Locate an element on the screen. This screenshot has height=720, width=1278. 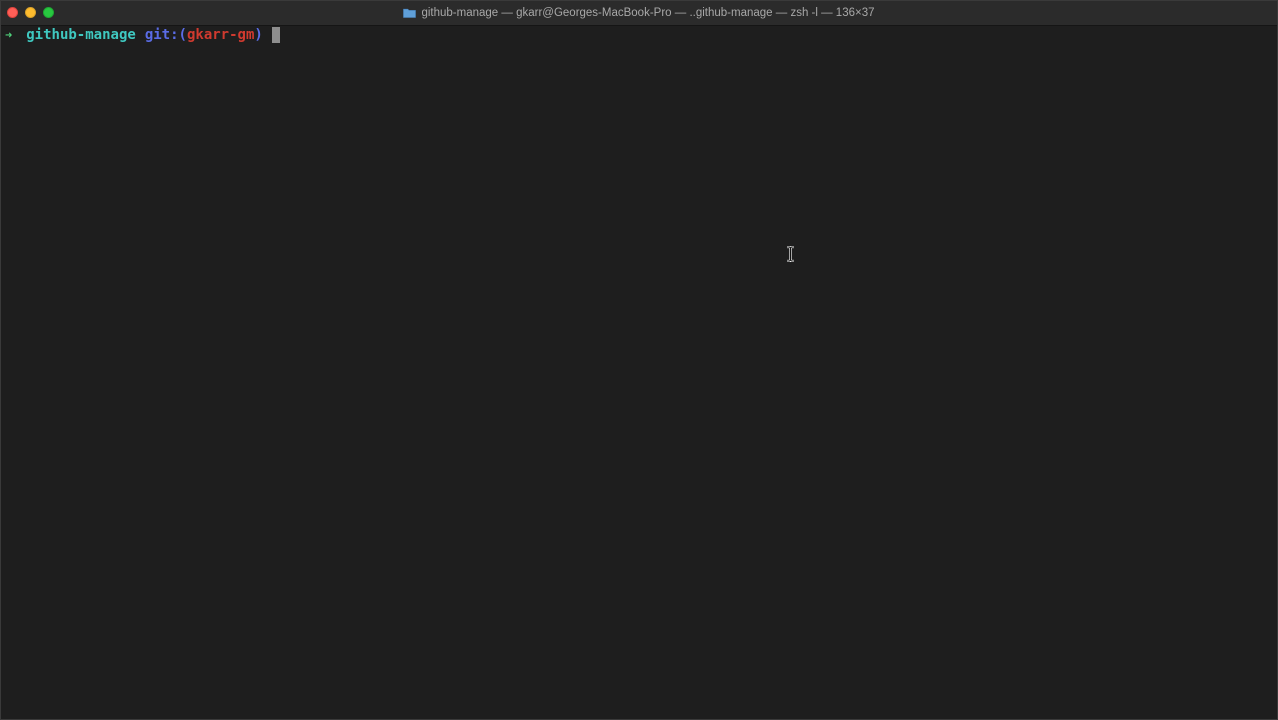
window-controls is located at coordinates (30, 12).